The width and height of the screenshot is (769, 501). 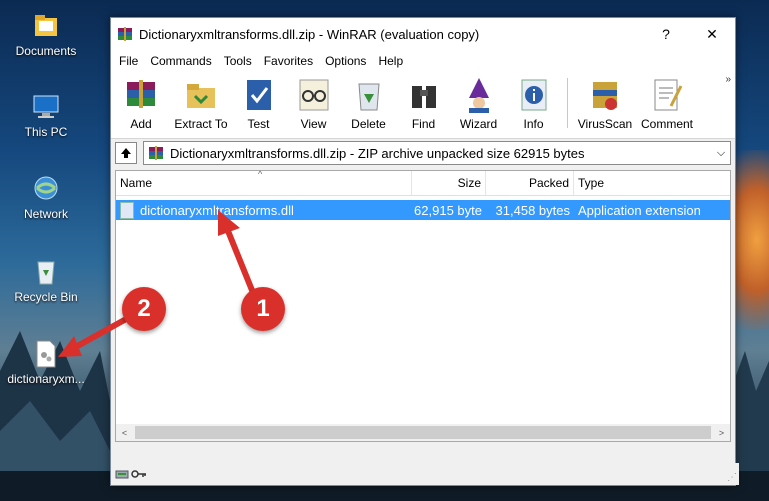 I want to click on toolbar-add-button: Add, so click(x=141, y=101).